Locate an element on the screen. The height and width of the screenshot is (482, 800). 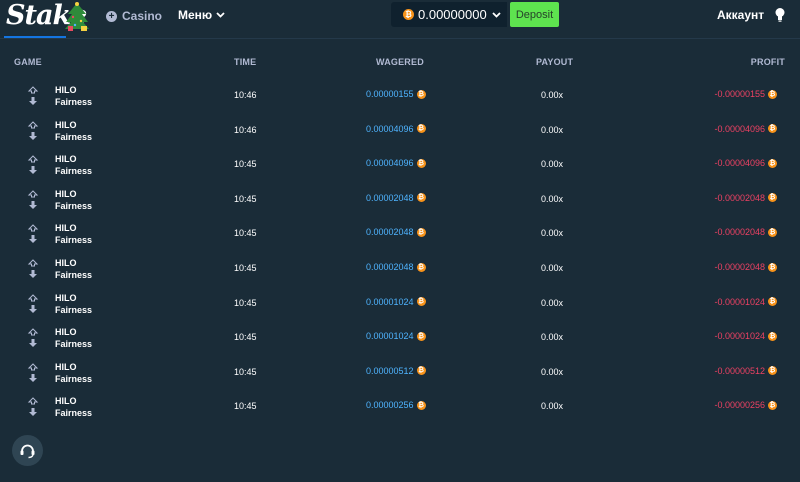
profit-cell: -0.00000155 ₿ is located at coordinates (745, 94).